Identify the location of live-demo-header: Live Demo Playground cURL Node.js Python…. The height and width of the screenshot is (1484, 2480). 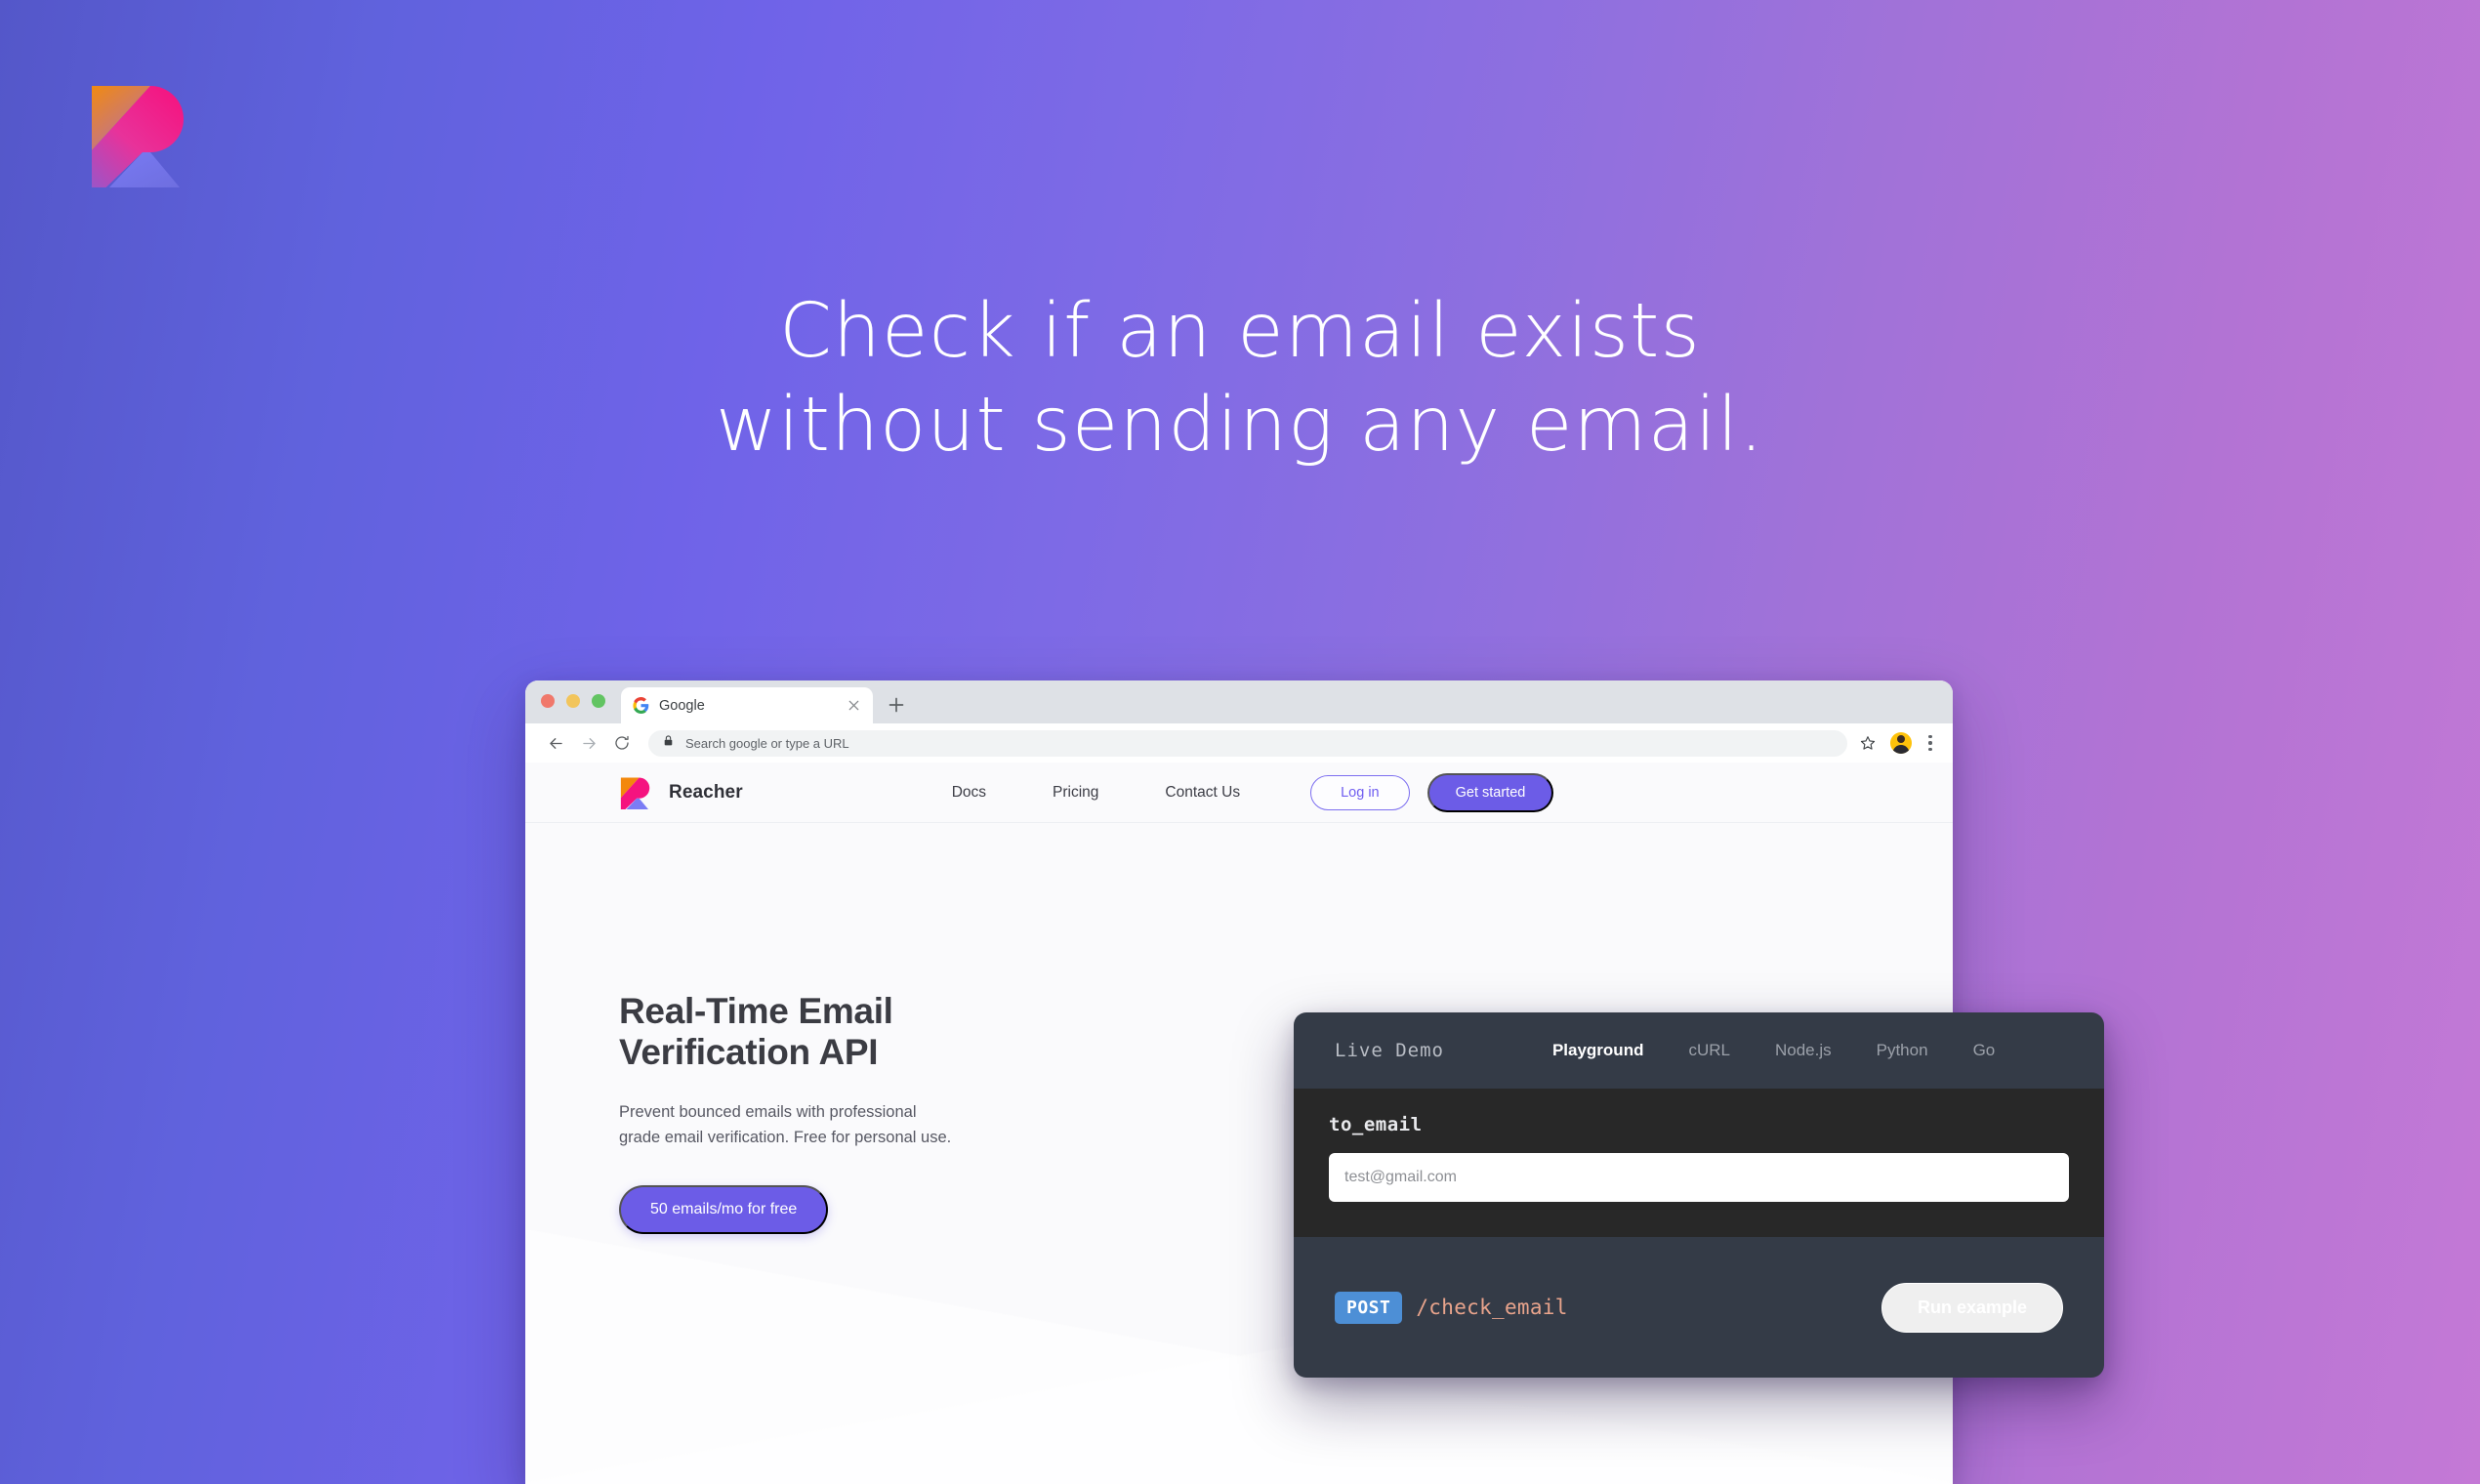
(1699, 1050).